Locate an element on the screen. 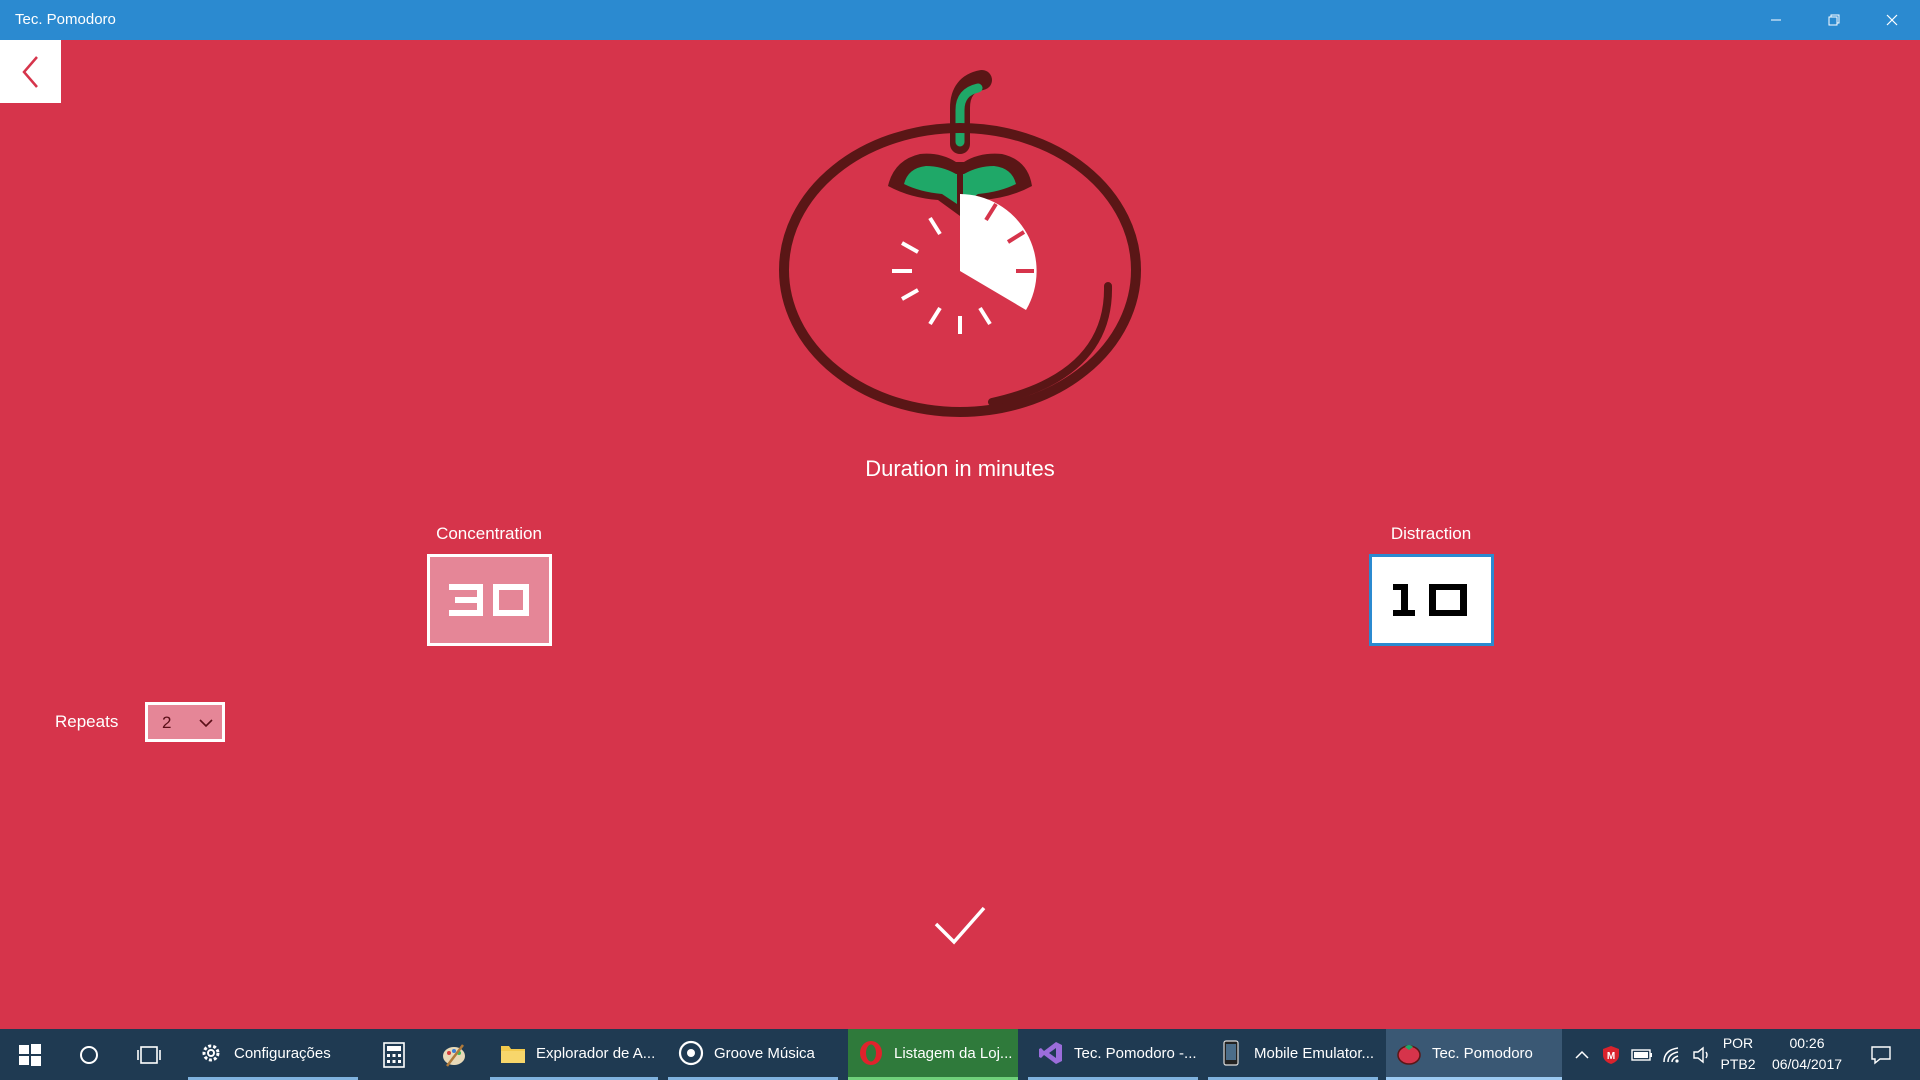 The height and width of the screenshot is (1080, 1920). concentration-input: 30 is located at coordinates (489, 600).